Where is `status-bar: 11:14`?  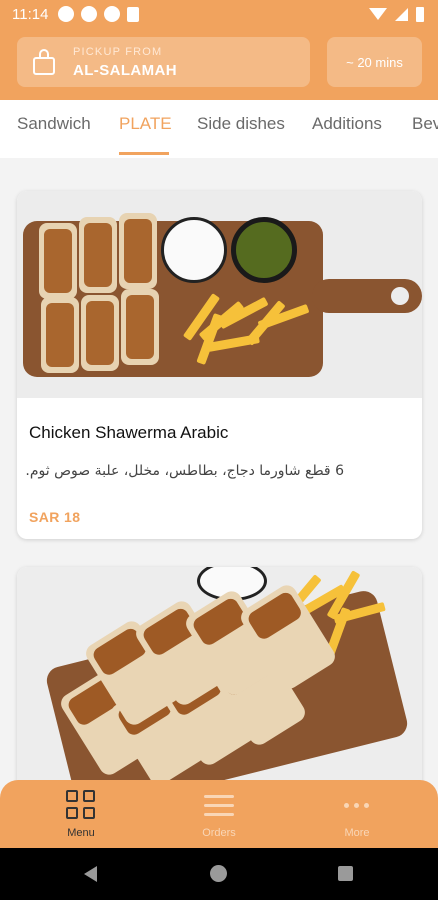 status-bar: 11:14 is located at coordinates (219, 14).